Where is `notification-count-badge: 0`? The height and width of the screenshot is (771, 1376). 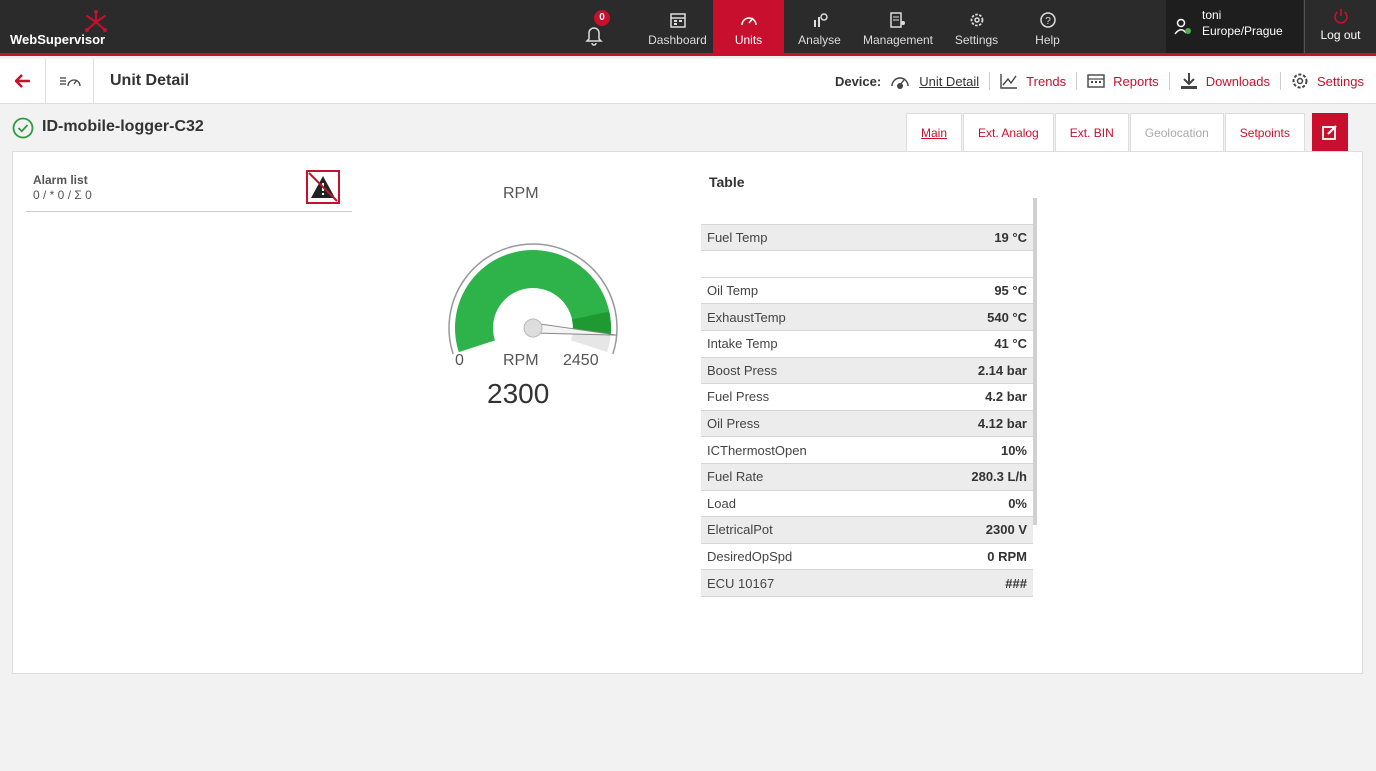 notification-count-badge: 0 is located at coordinates (602, 18).